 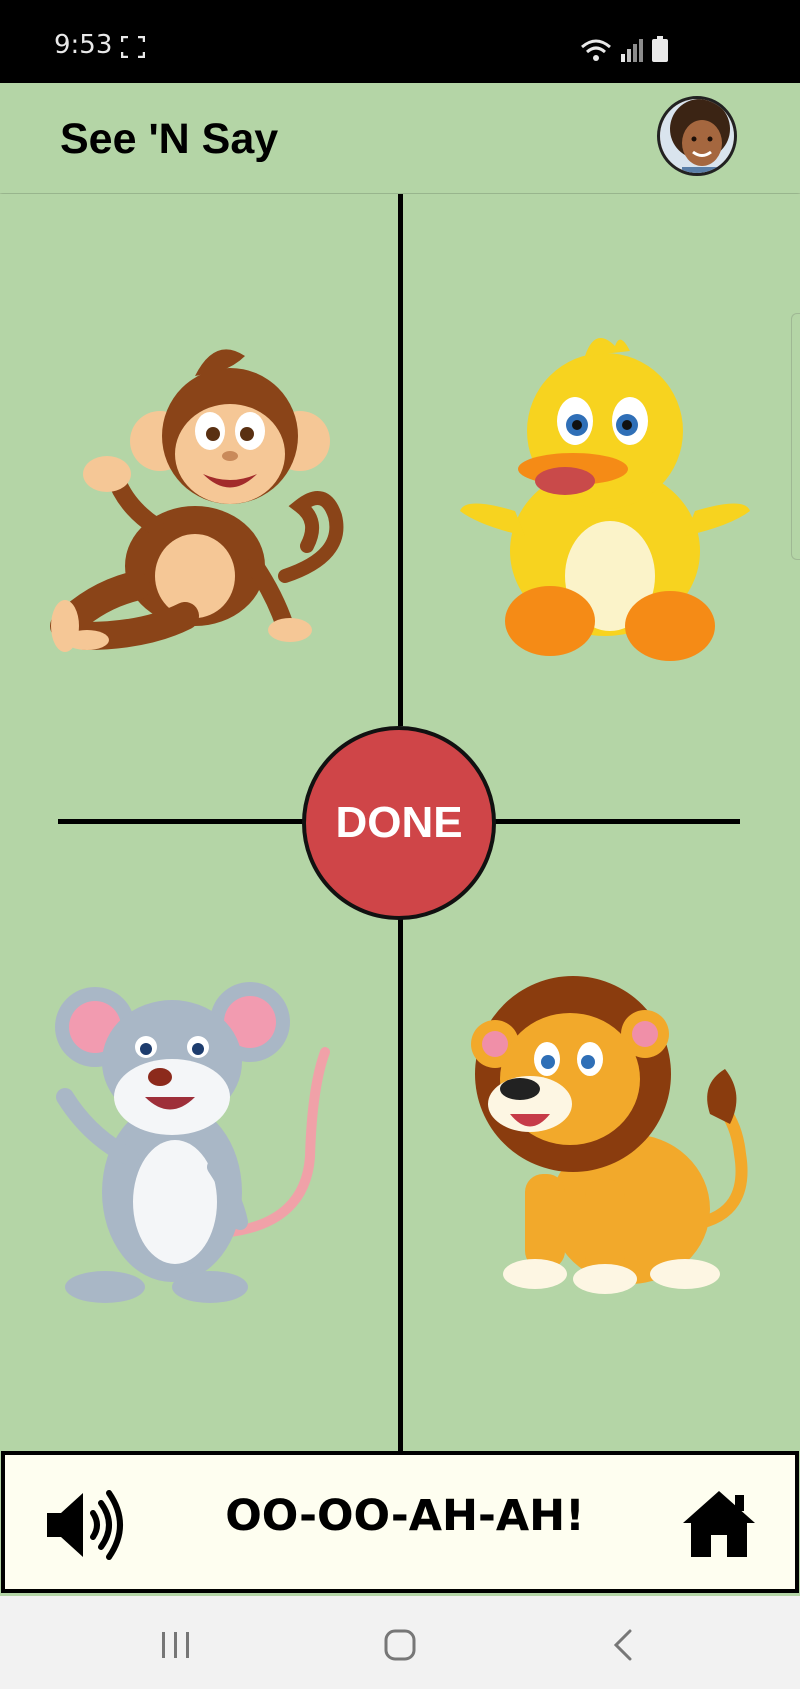 I want to click on signal-icon, so click(x=632, y=50).